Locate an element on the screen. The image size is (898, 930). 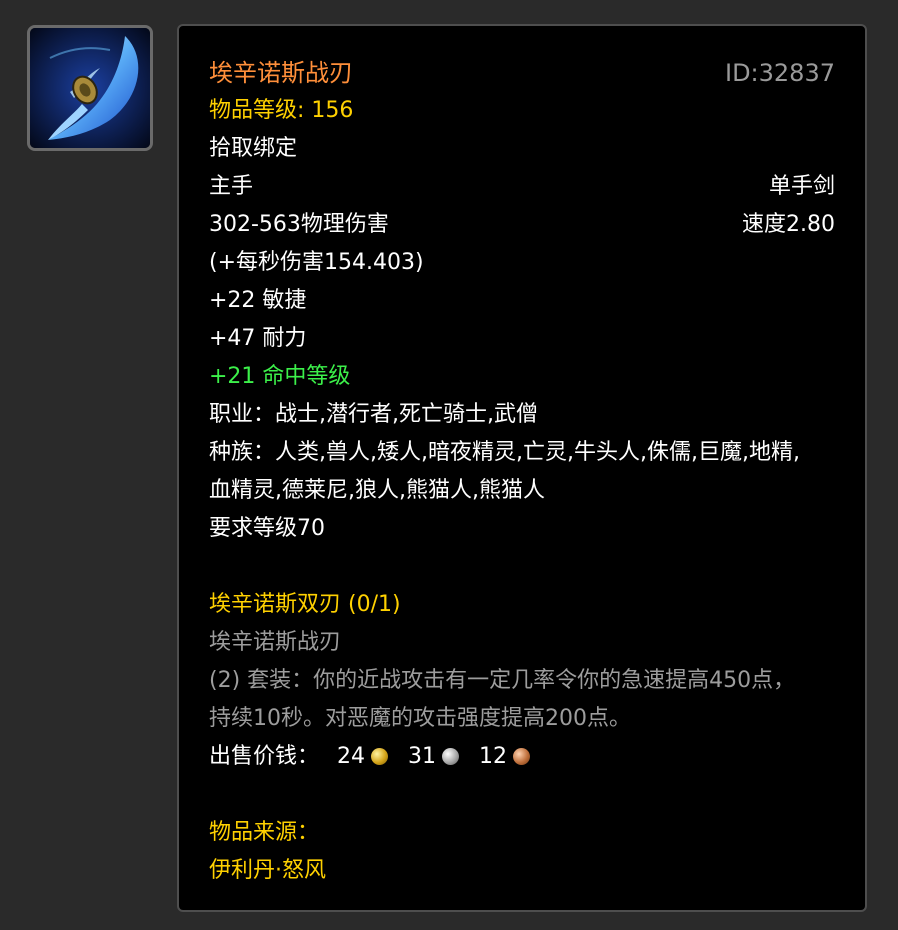
item-damage-row: 302-563物理伤害 速度2.80 is located at coordinates (522, 225).